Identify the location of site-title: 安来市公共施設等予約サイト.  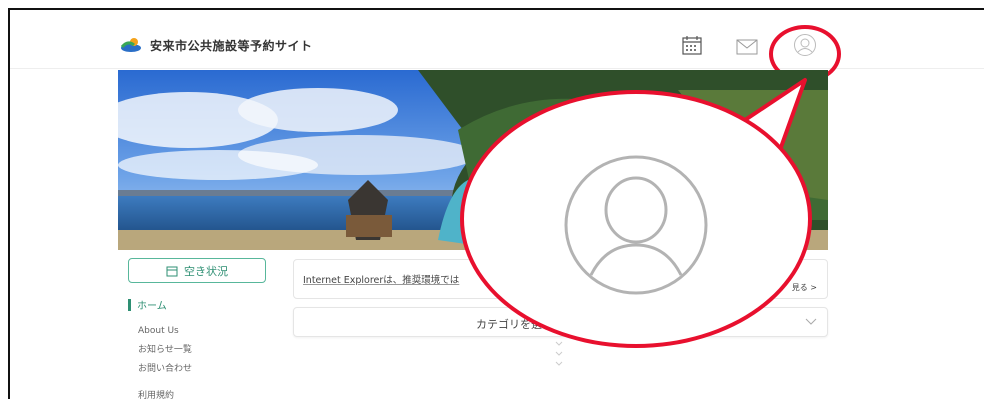
(231, 45).